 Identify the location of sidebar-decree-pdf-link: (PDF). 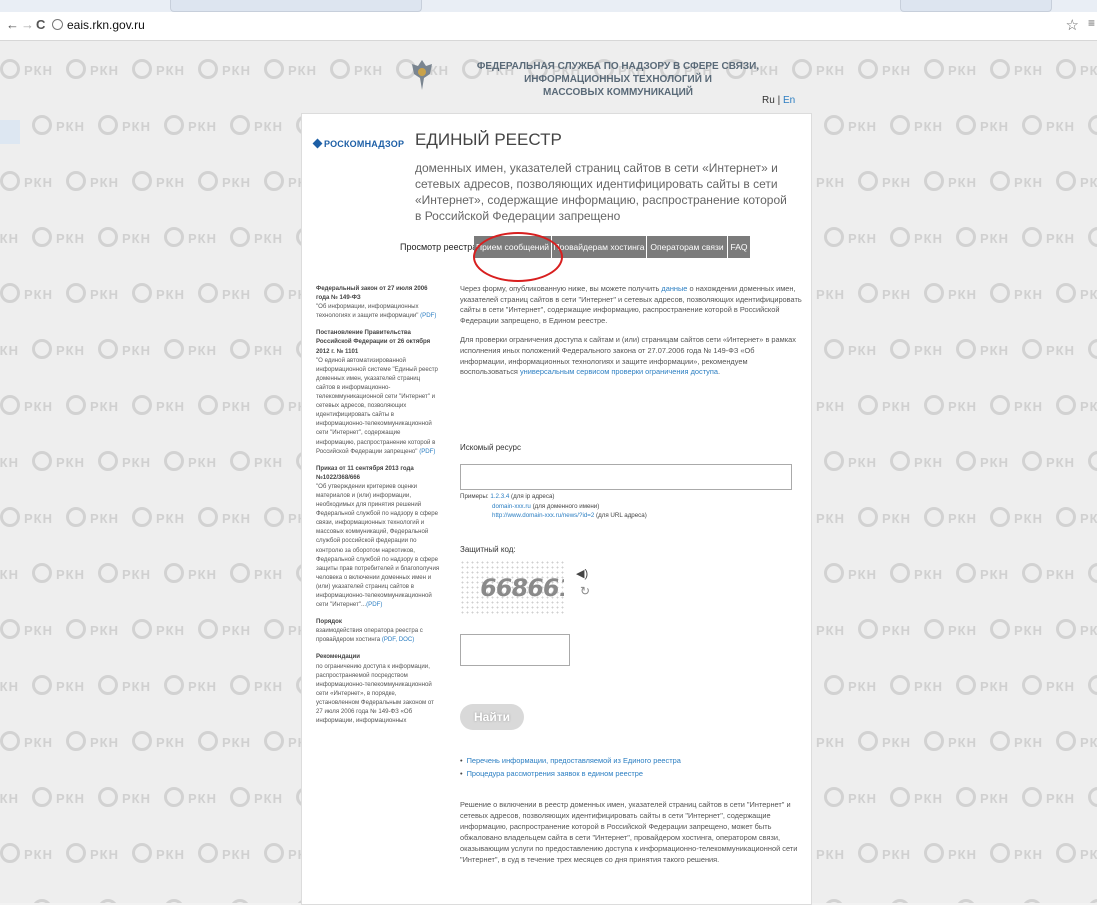
(427, 451).